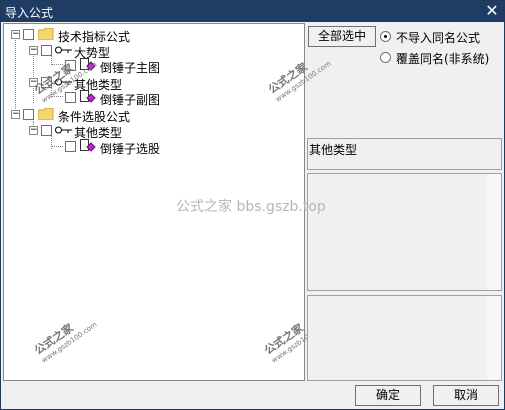 Image resolution: width=505 pixels, height=410 pixels. What do you see at coordinates (466, 395) in the screenshot?
I see `cancel-button: 取消` at bounding box center [466, 395].